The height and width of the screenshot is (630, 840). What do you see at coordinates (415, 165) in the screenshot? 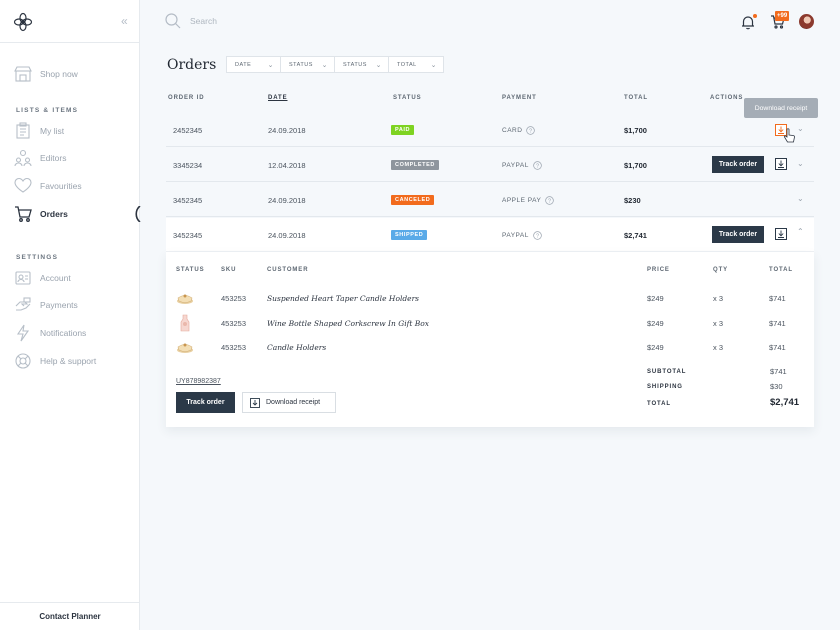
I see `status-cell: COMPLETED` at bounding box center [415, 165].